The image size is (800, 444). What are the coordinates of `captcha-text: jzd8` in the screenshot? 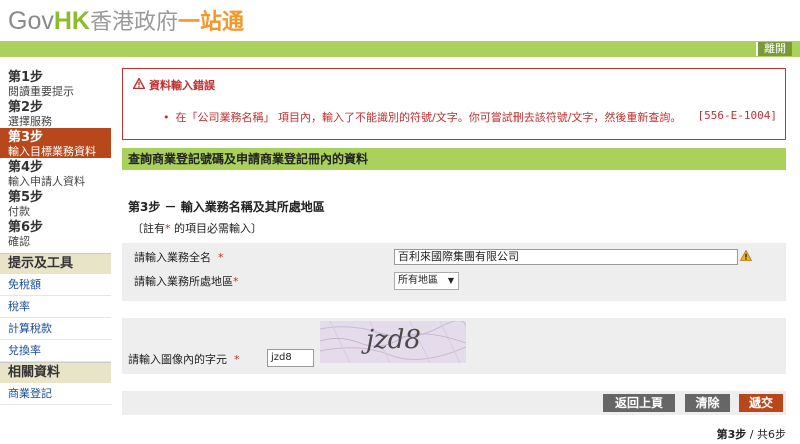 It's located at (393, 340).